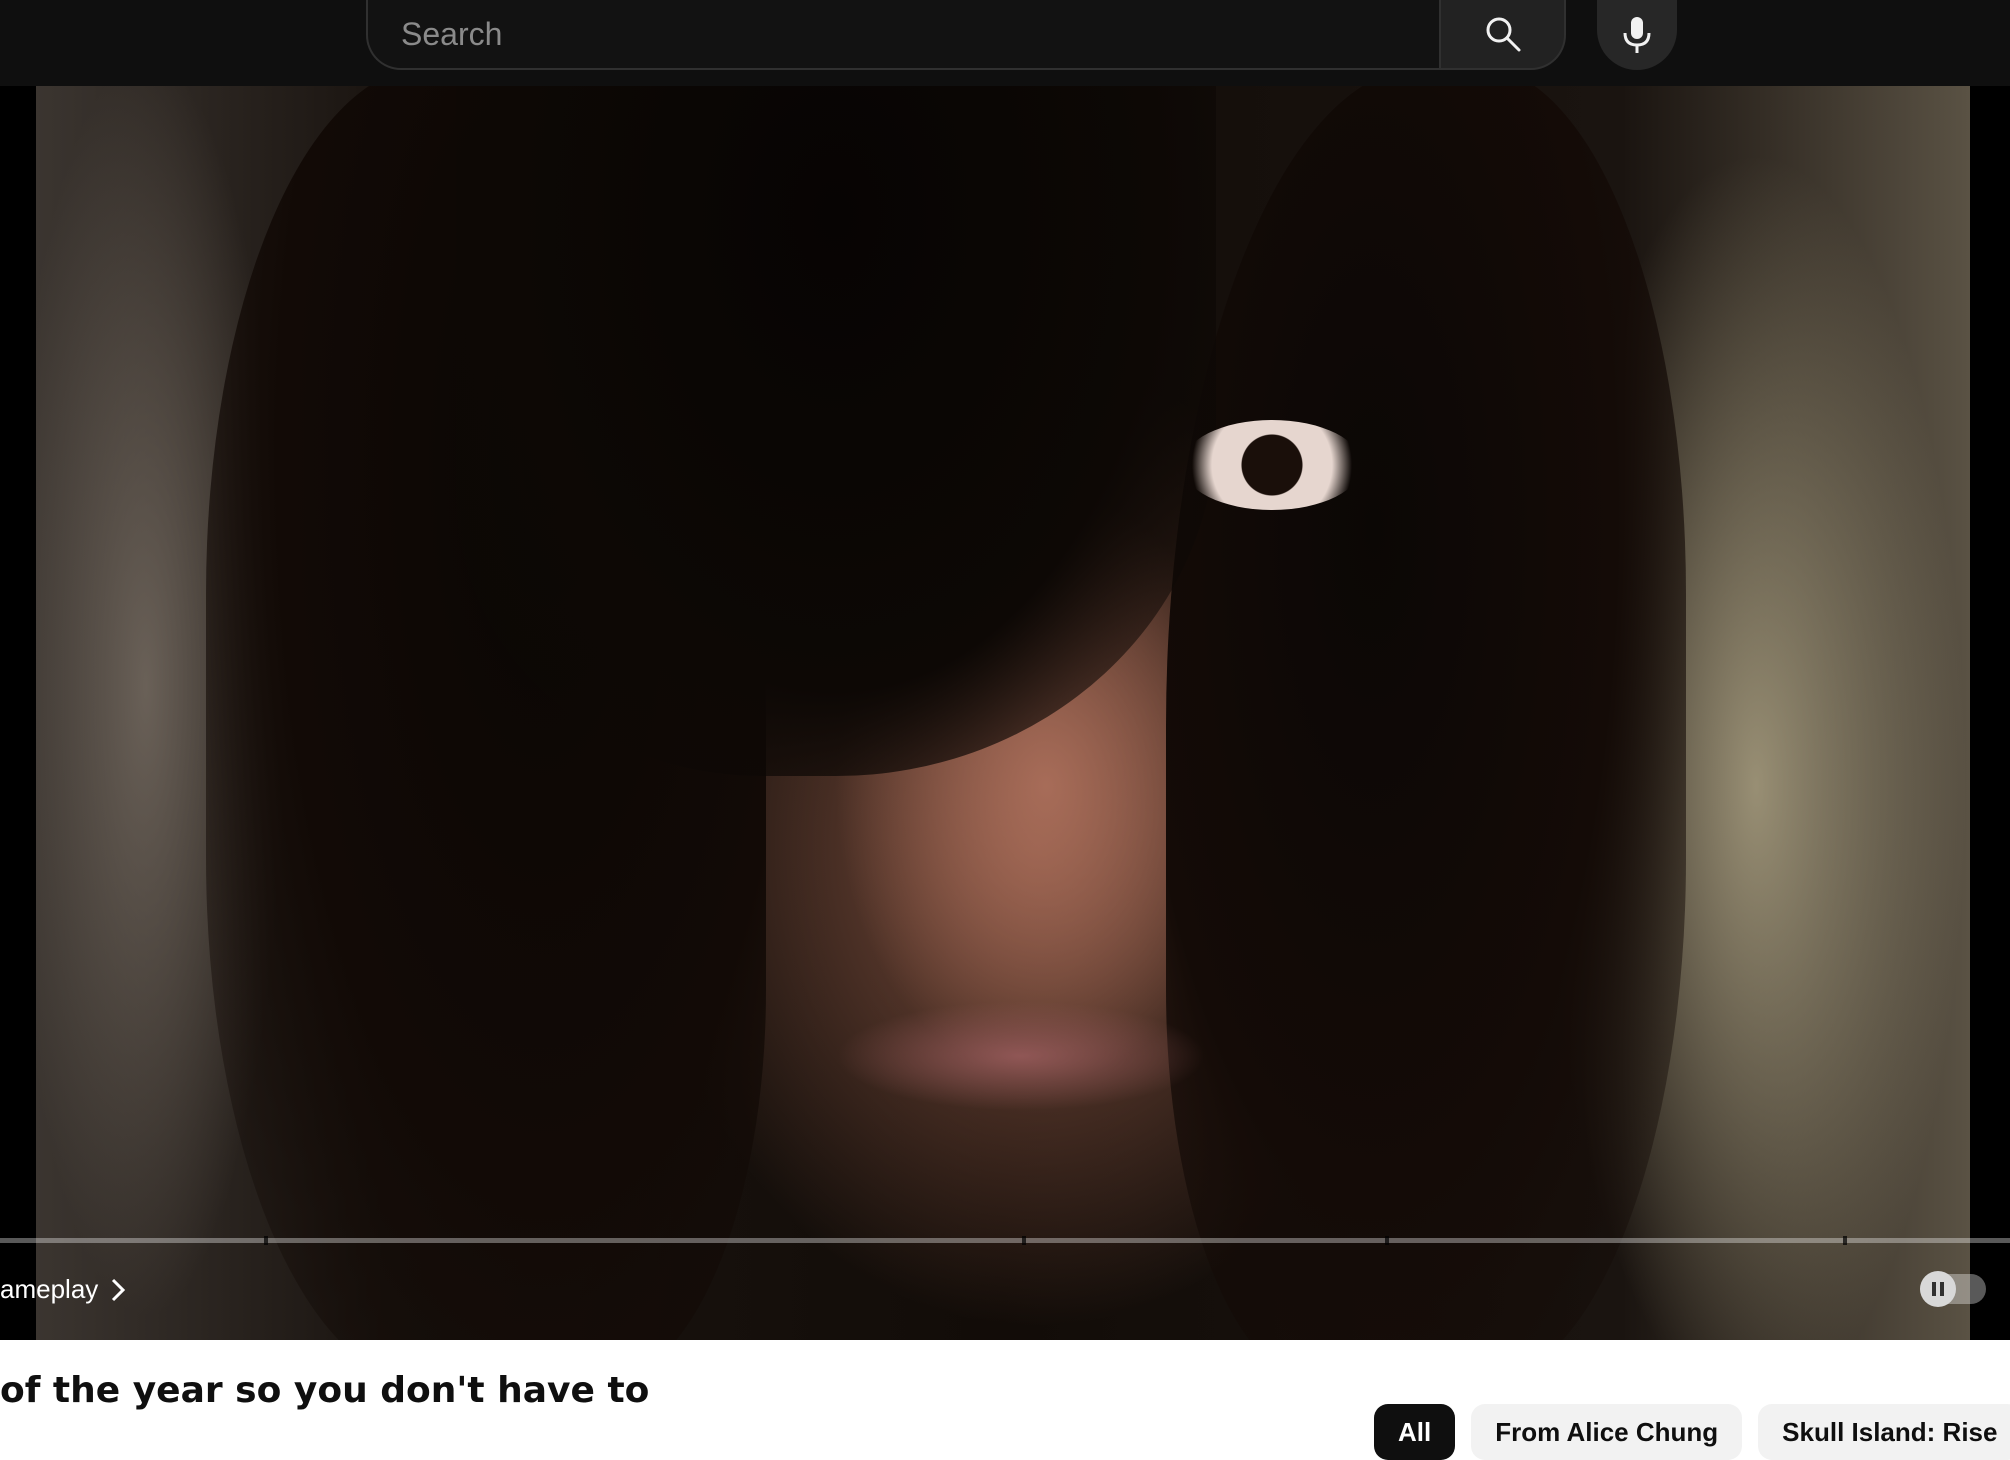  What do you see at coordinates (325, 1390) in the screenshot?
I see `video-title: of the year so you don't have to` at bounding box center [325, 1390].